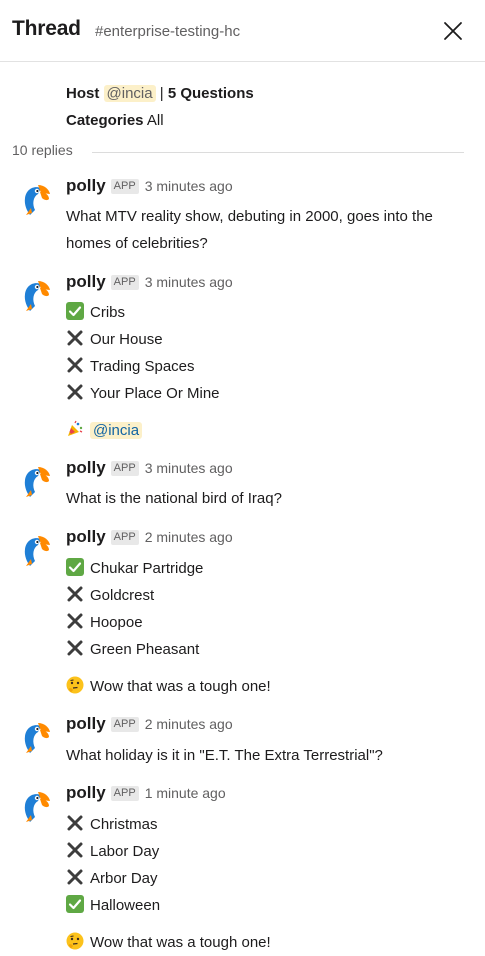 The width and height of the screenshot is (485, 956). What do you see at coordinates (268, 595) in the screenshot?
I see `answer-item: Goldcrest` at bounding box center [268, 595].